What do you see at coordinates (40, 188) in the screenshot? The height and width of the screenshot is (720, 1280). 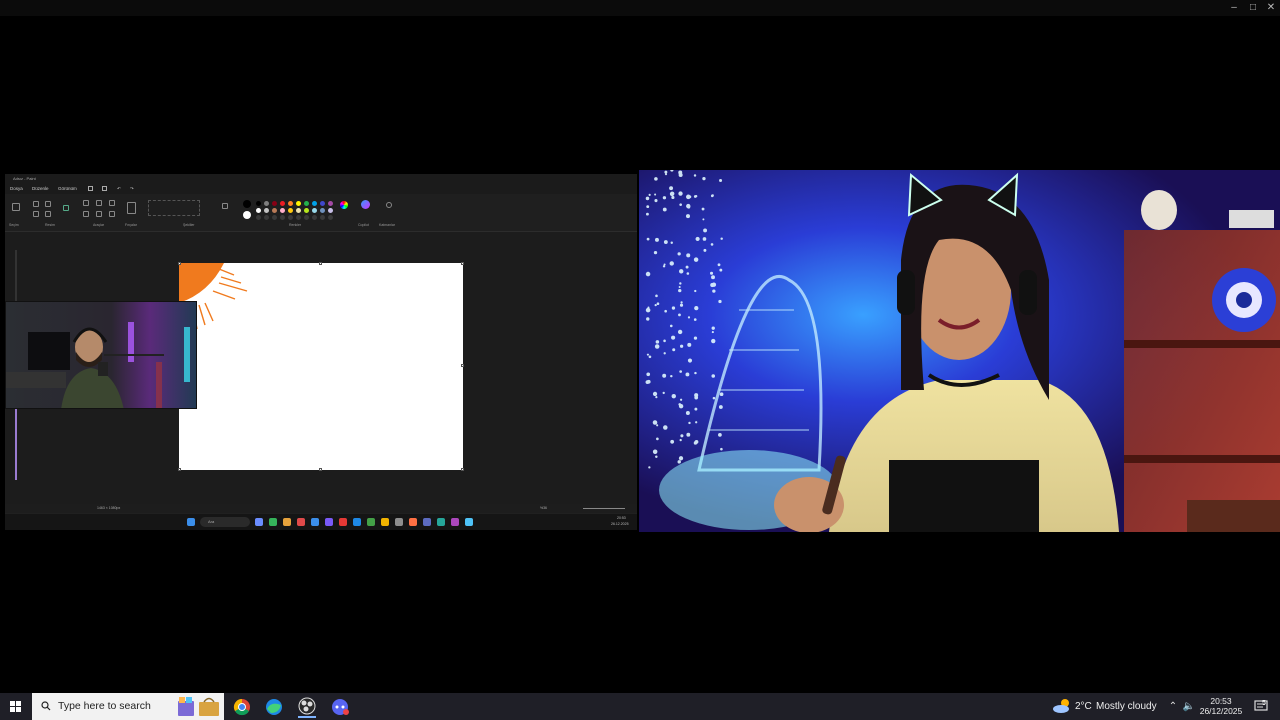 I see `menu-edit: Düzenle` at bounding box center [40, 188].